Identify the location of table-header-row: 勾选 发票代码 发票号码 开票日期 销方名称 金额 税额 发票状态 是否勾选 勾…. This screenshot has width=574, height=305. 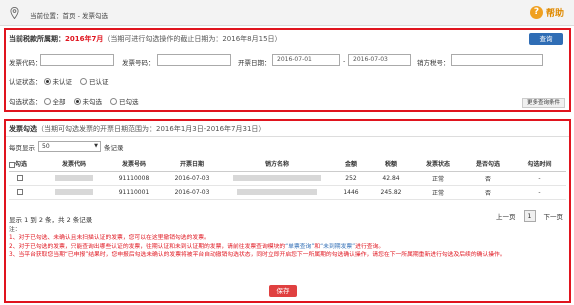
(287, 164).